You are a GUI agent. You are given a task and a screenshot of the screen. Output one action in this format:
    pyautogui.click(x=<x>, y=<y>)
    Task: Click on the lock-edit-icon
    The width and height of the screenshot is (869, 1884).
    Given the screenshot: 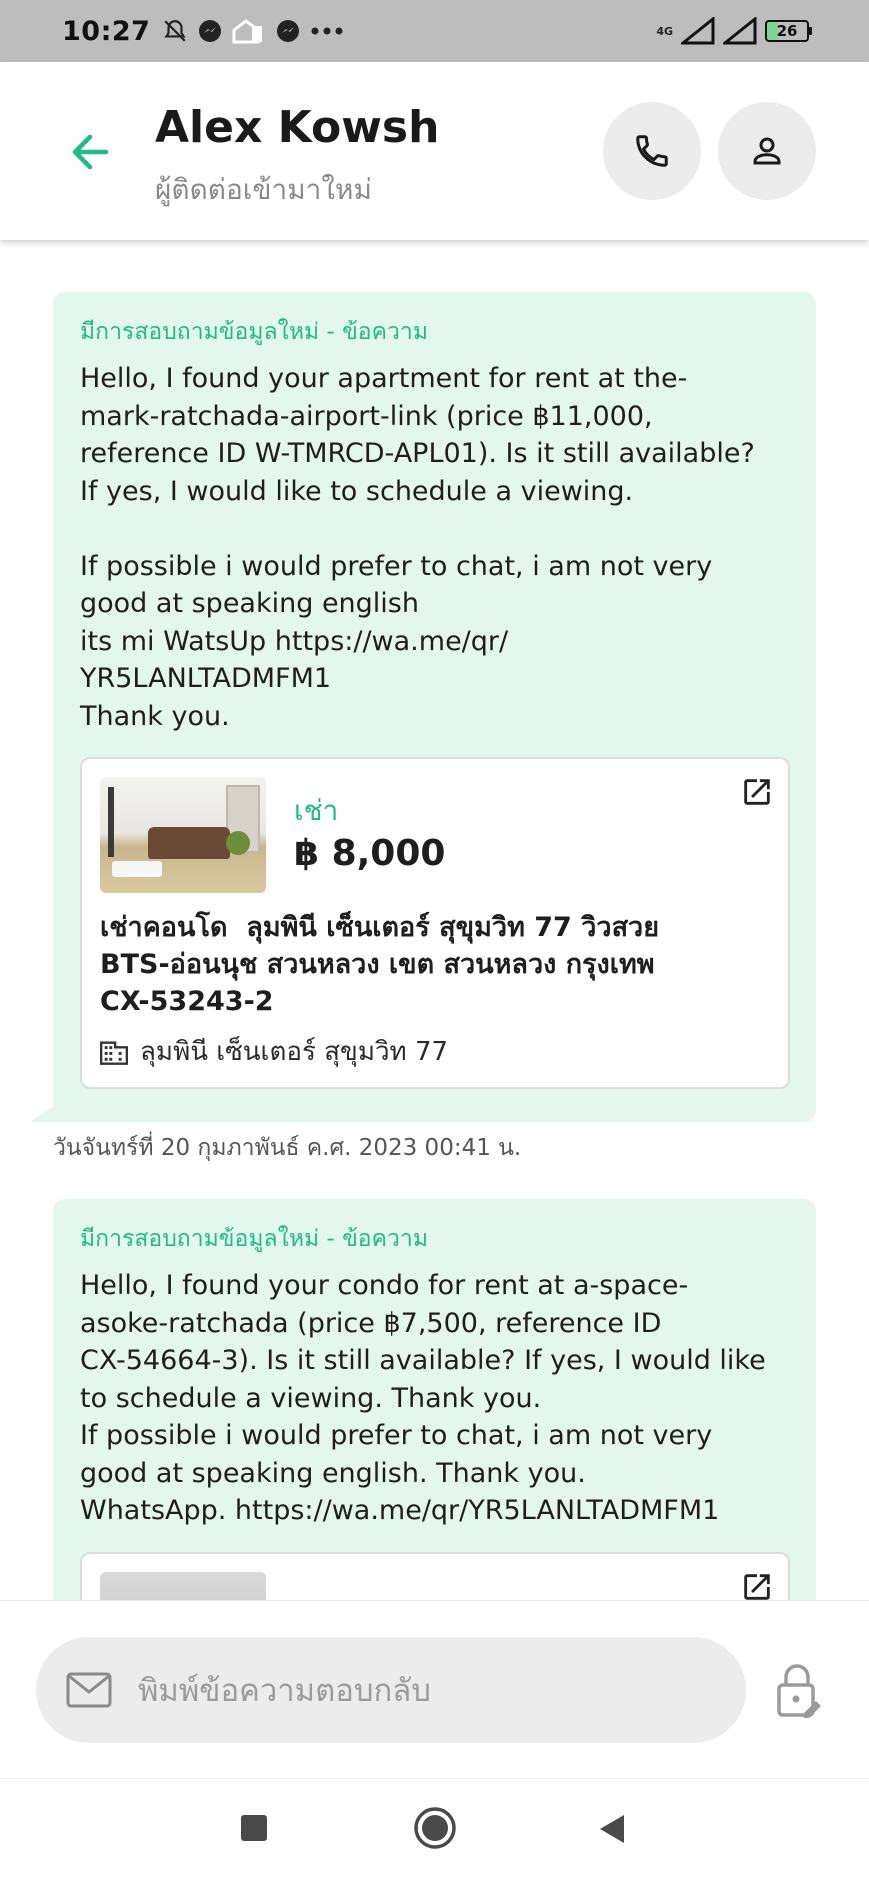 What is the action you would take?
    pyautogui.click(x=799, y=1691)
    